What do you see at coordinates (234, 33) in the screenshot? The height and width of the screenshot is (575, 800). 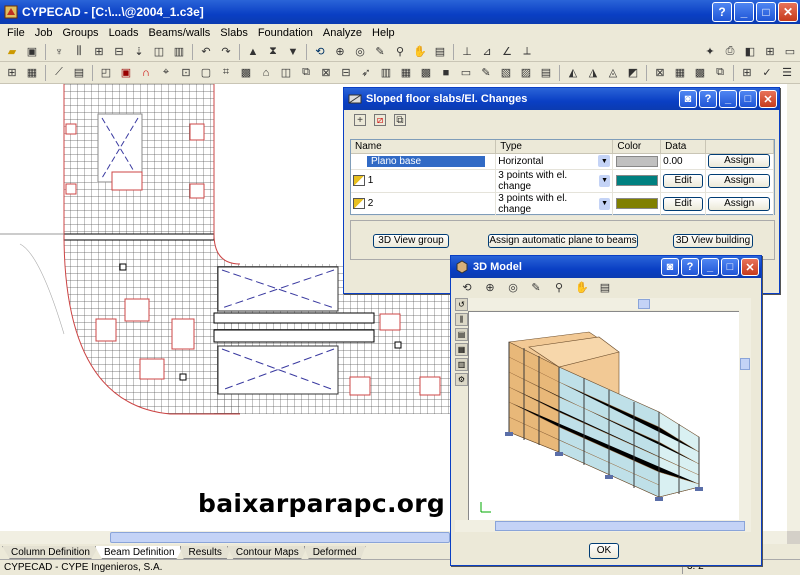 I see `menu-slabs: Slabs` at bounding box center [234, 33].